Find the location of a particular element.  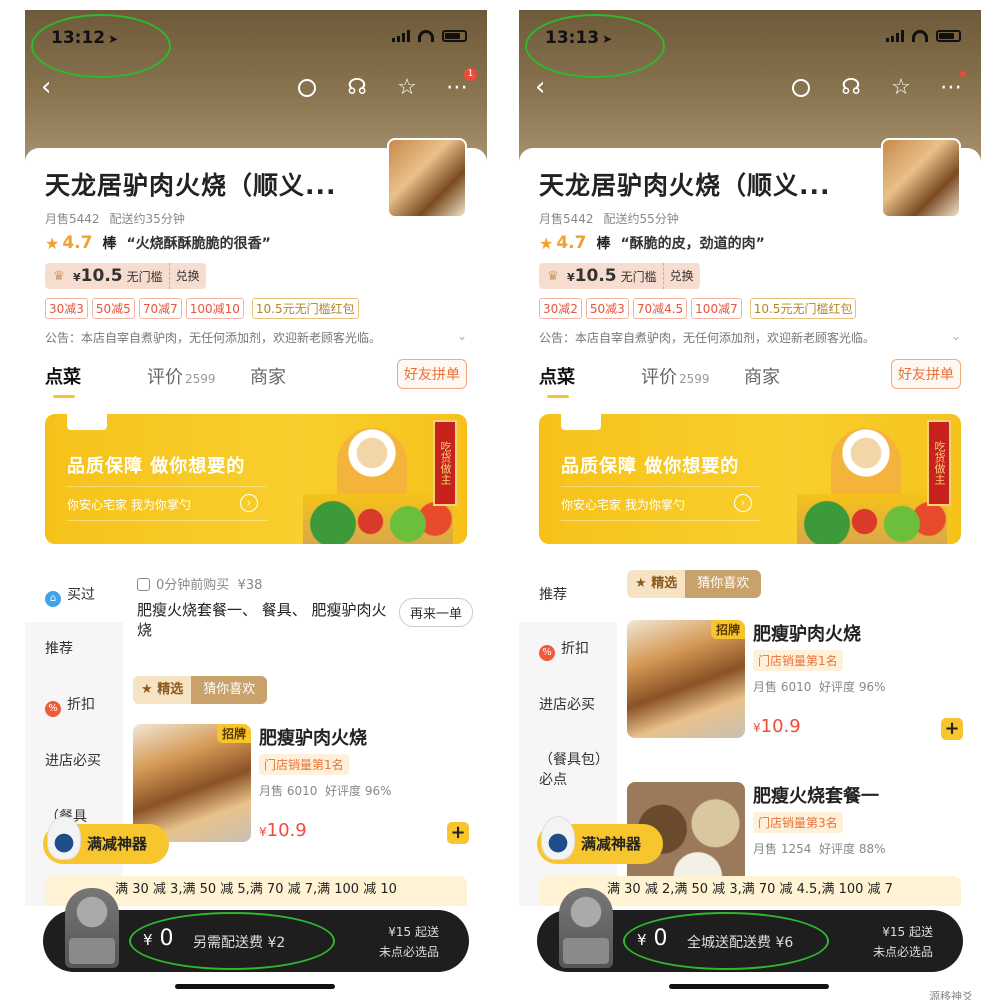

arrow-right-icon: › is located at coordinates (743, 503).